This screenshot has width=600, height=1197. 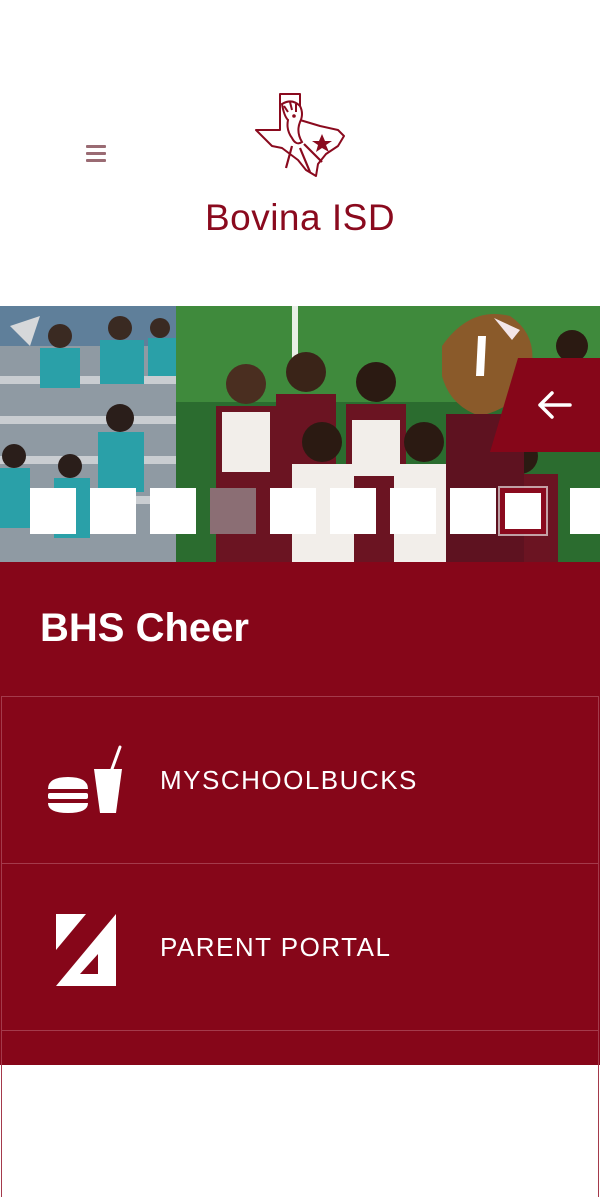 What do you see at coordinates (85, 779) in the screenshot?
I see `food-drink-icon` at bounding box center [85, 779].